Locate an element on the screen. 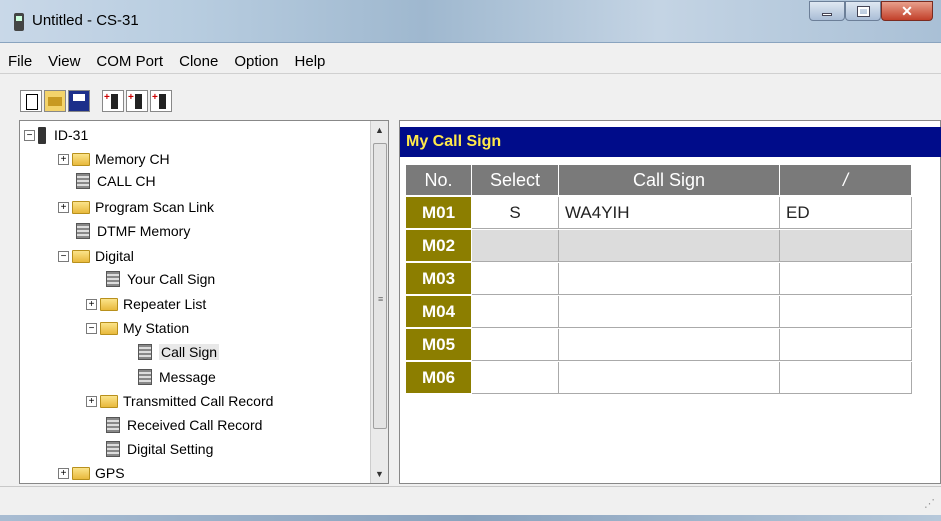  menu-option: Option is located at coordinates (256, 61).